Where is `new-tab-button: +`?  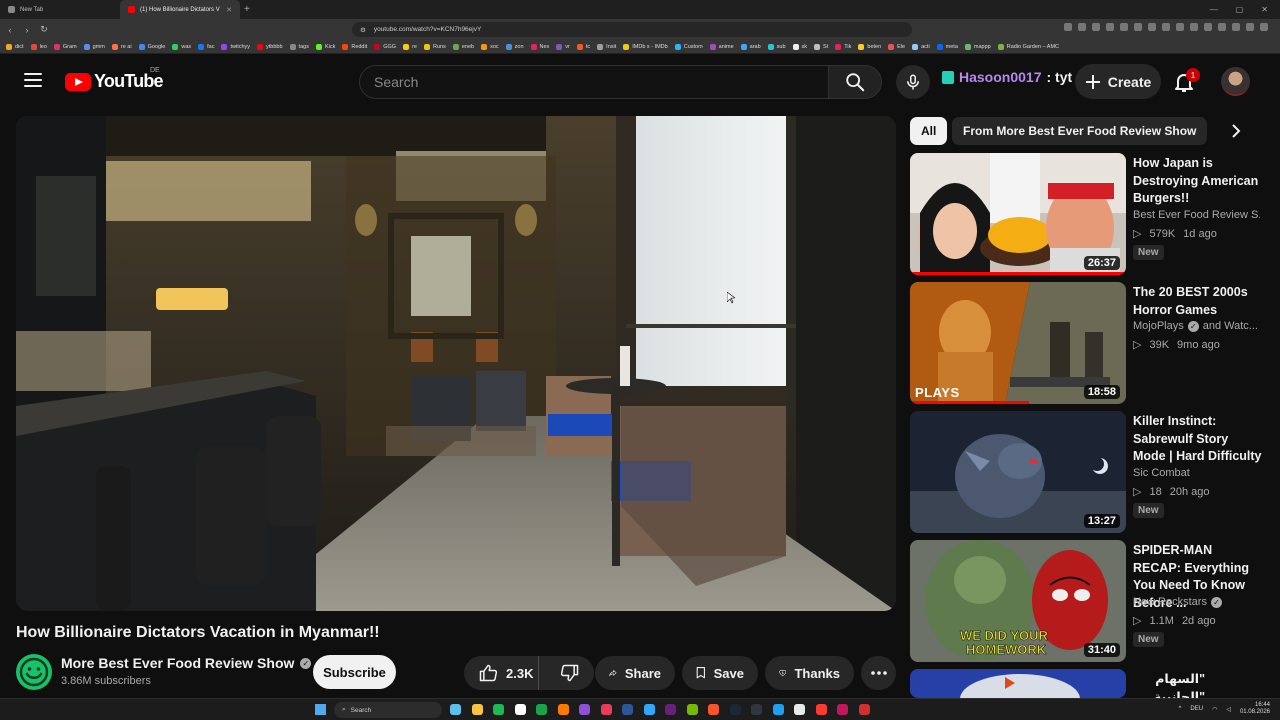 new-tab-button: + is located at coordinates (247, 9).